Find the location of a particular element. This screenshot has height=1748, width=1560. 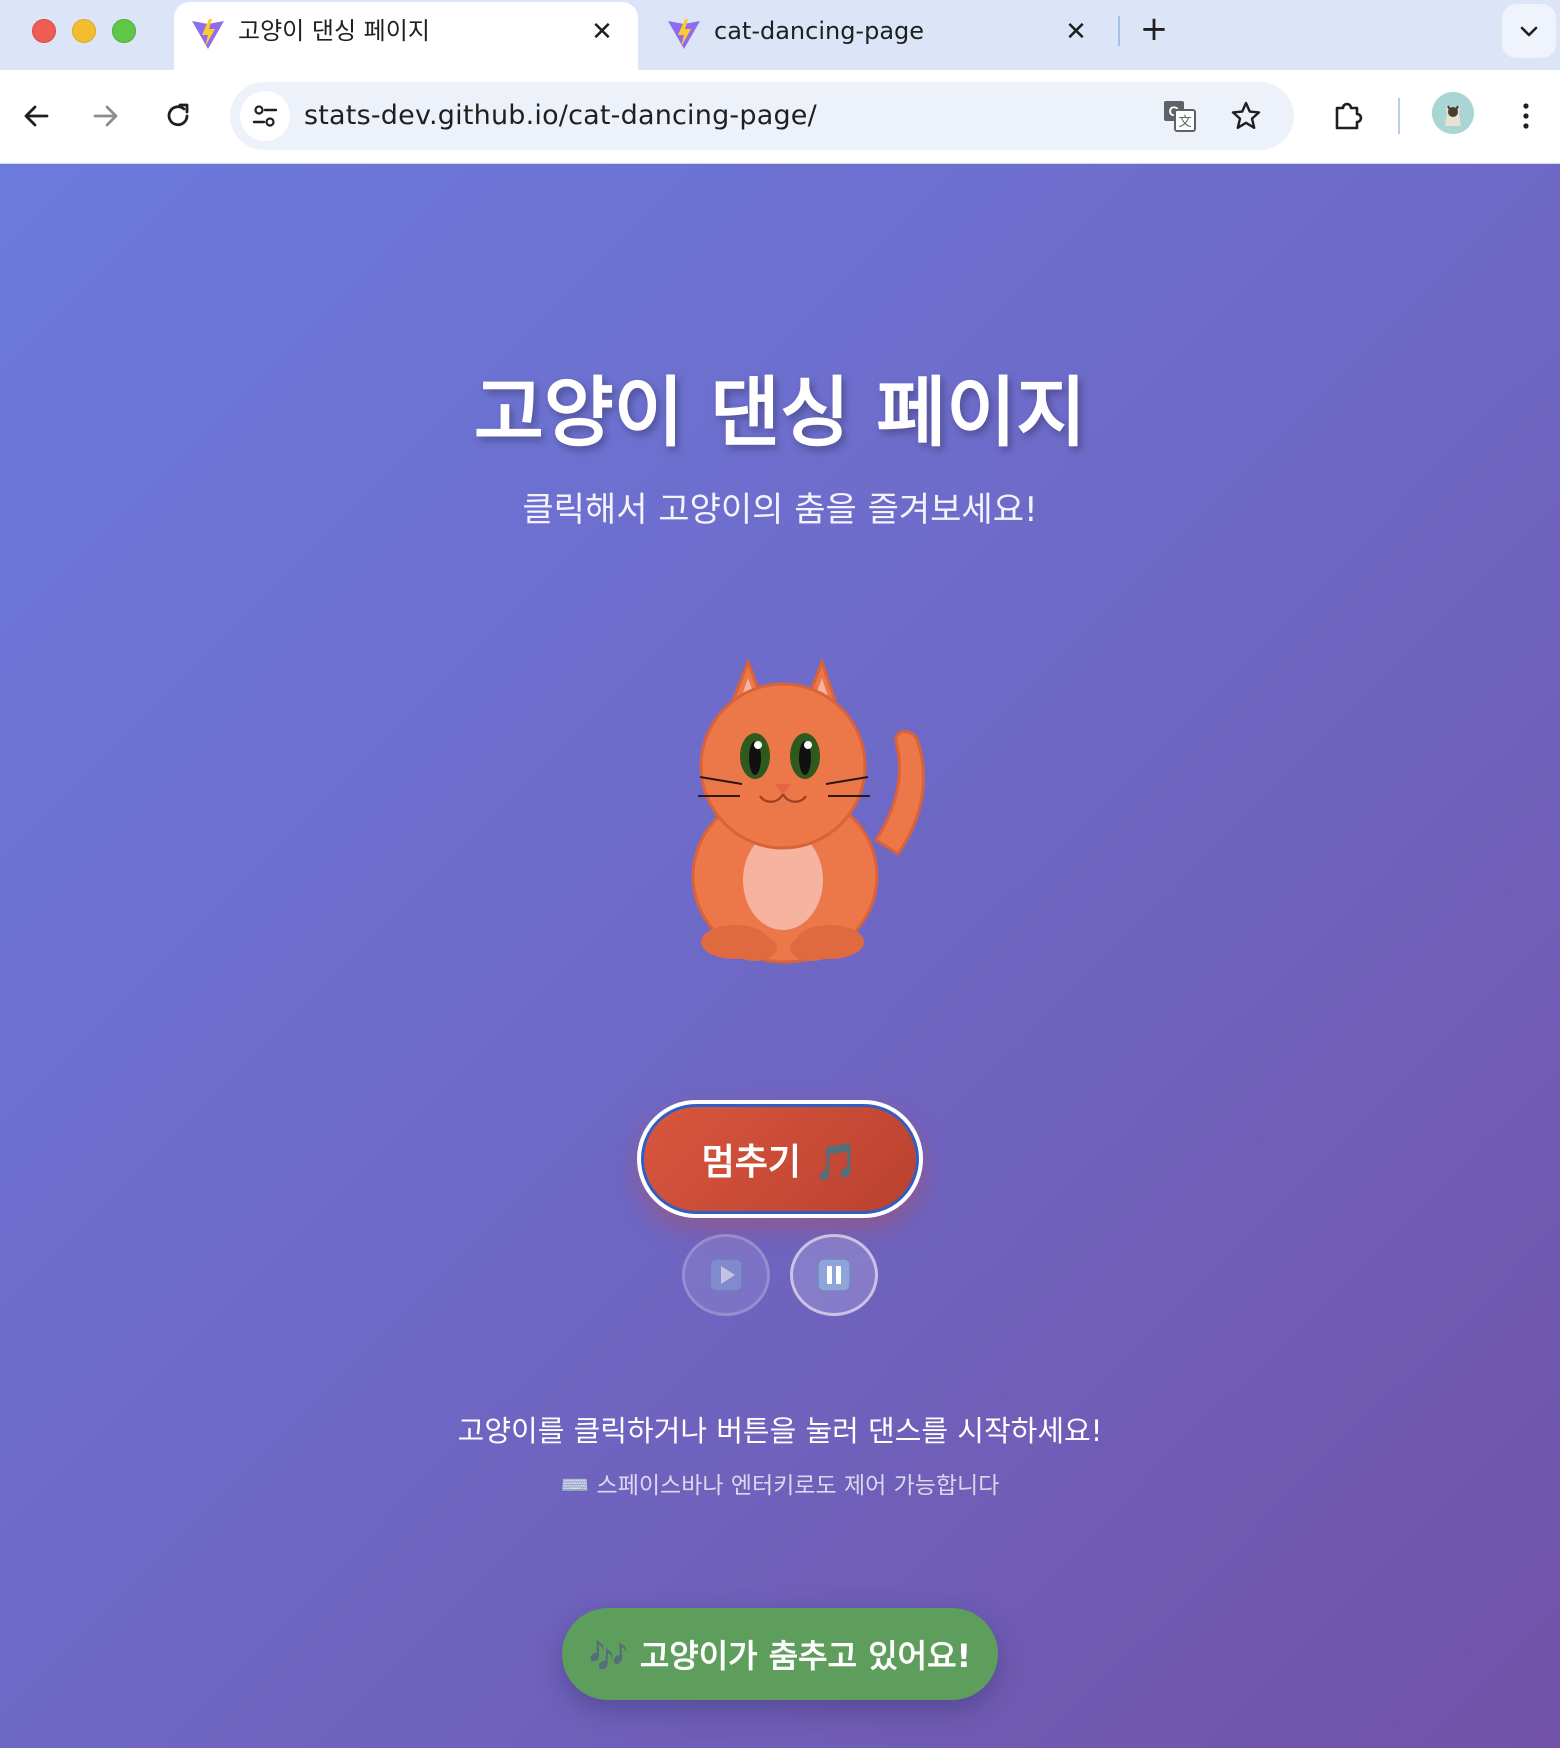

page-title: 고양이 댄싱 페이지 is located at coordinates (780, 412).